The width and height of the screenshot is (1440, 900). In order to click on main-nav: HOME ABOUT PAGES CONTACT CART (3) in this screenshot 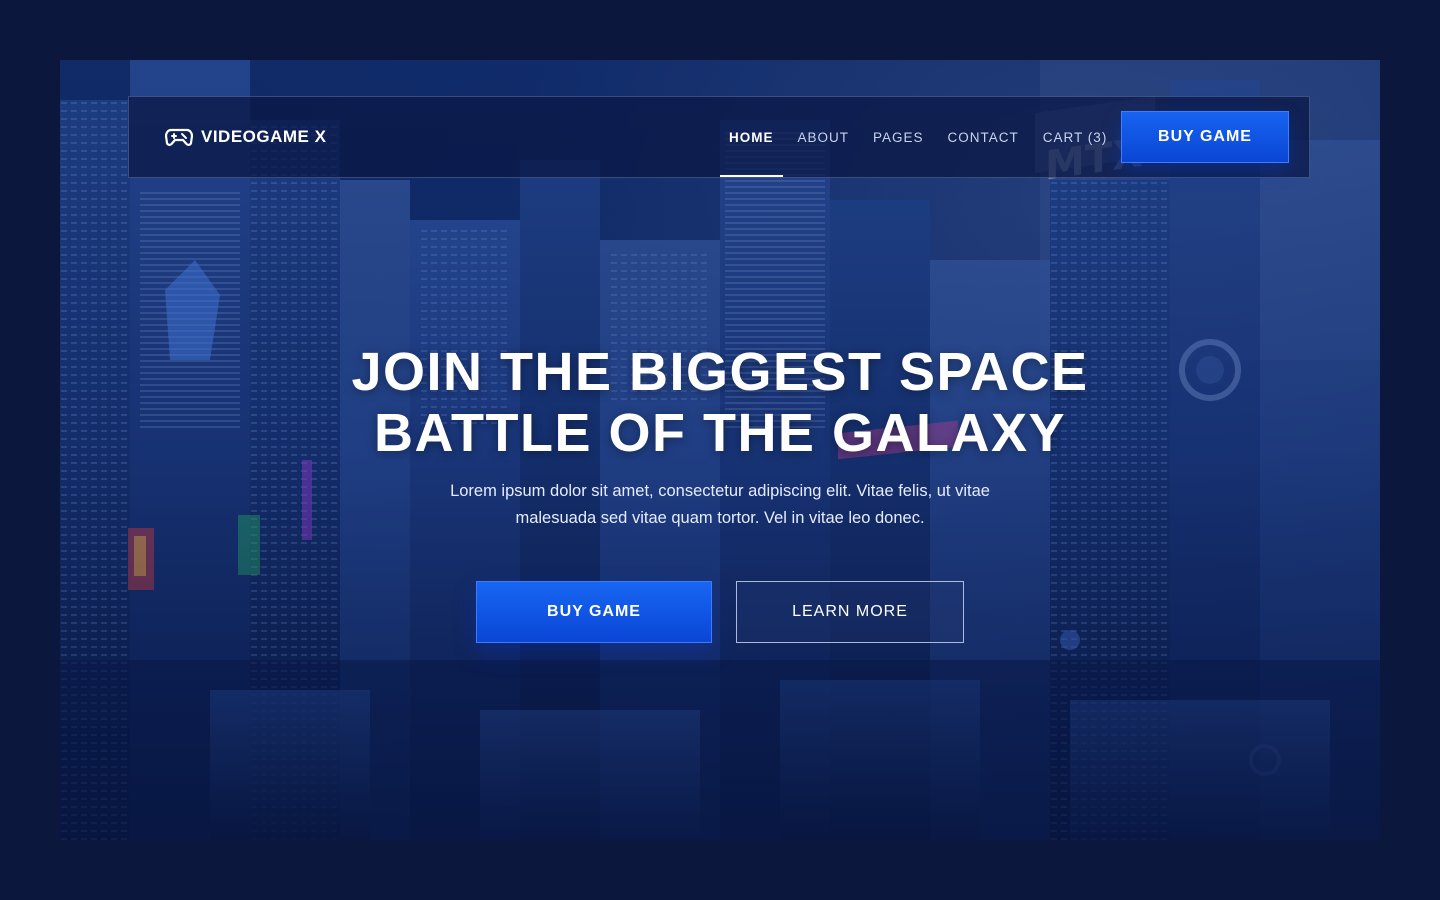, I will do `click(925, 137)`.